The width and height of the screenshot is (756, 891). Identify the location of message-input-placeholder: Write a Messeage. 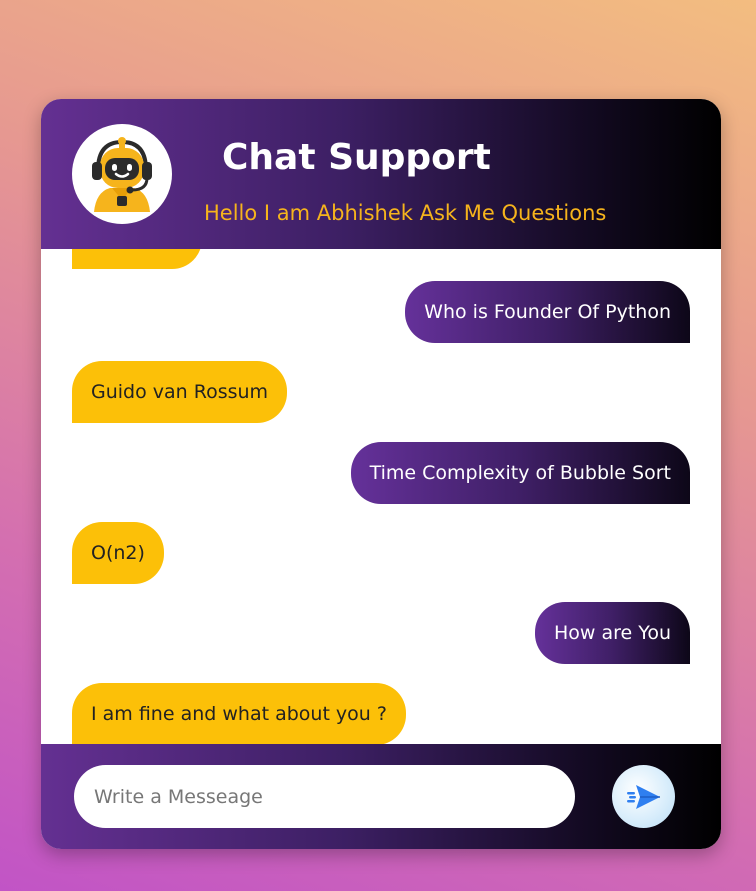
(178, 796).